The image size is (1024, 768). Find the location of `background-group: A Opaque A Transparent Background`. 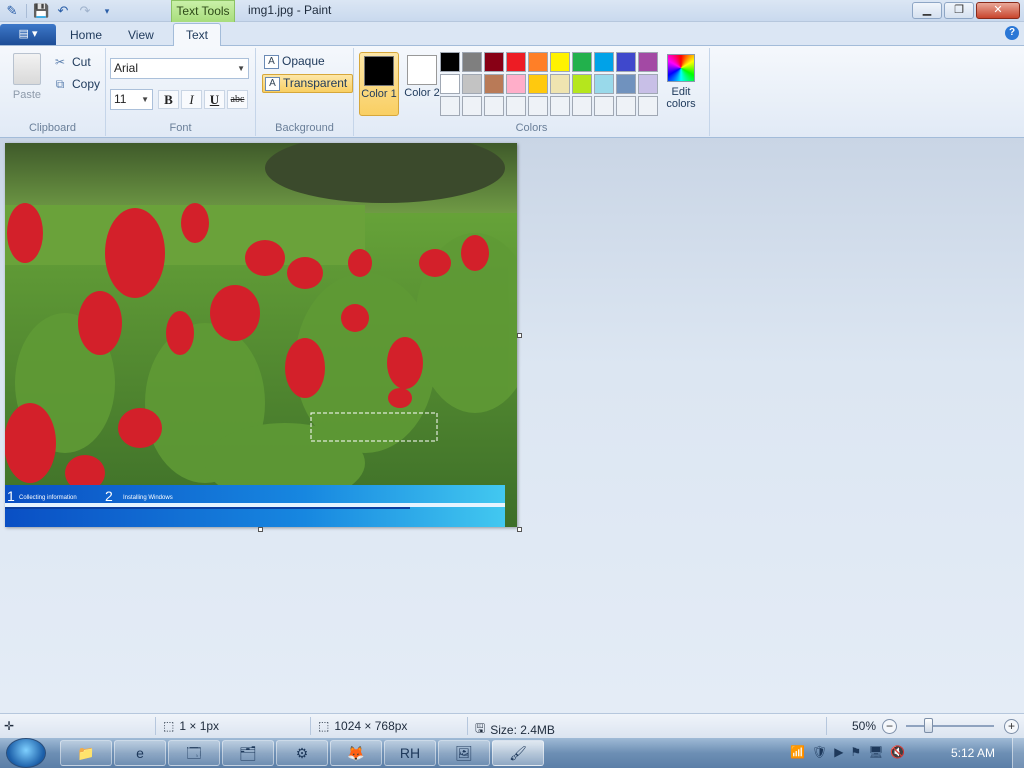

background-group: A Opaque A Transparent Background is located at coordinates (305, 92).